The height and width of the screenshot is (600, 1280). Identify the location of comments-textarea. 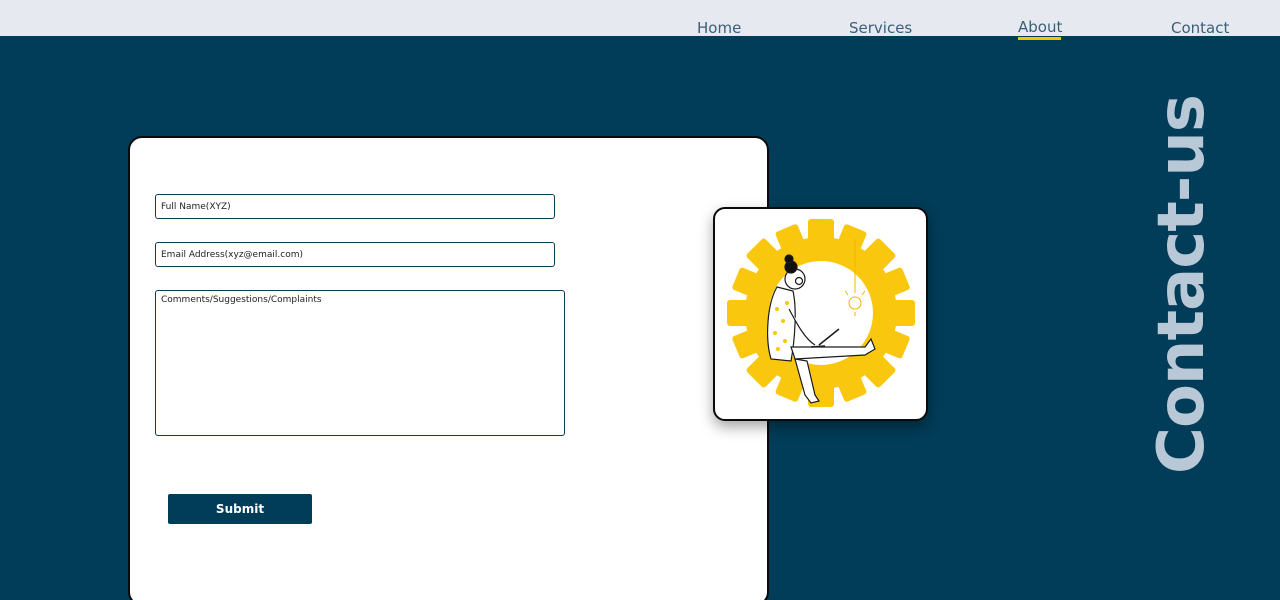
(360, 363).